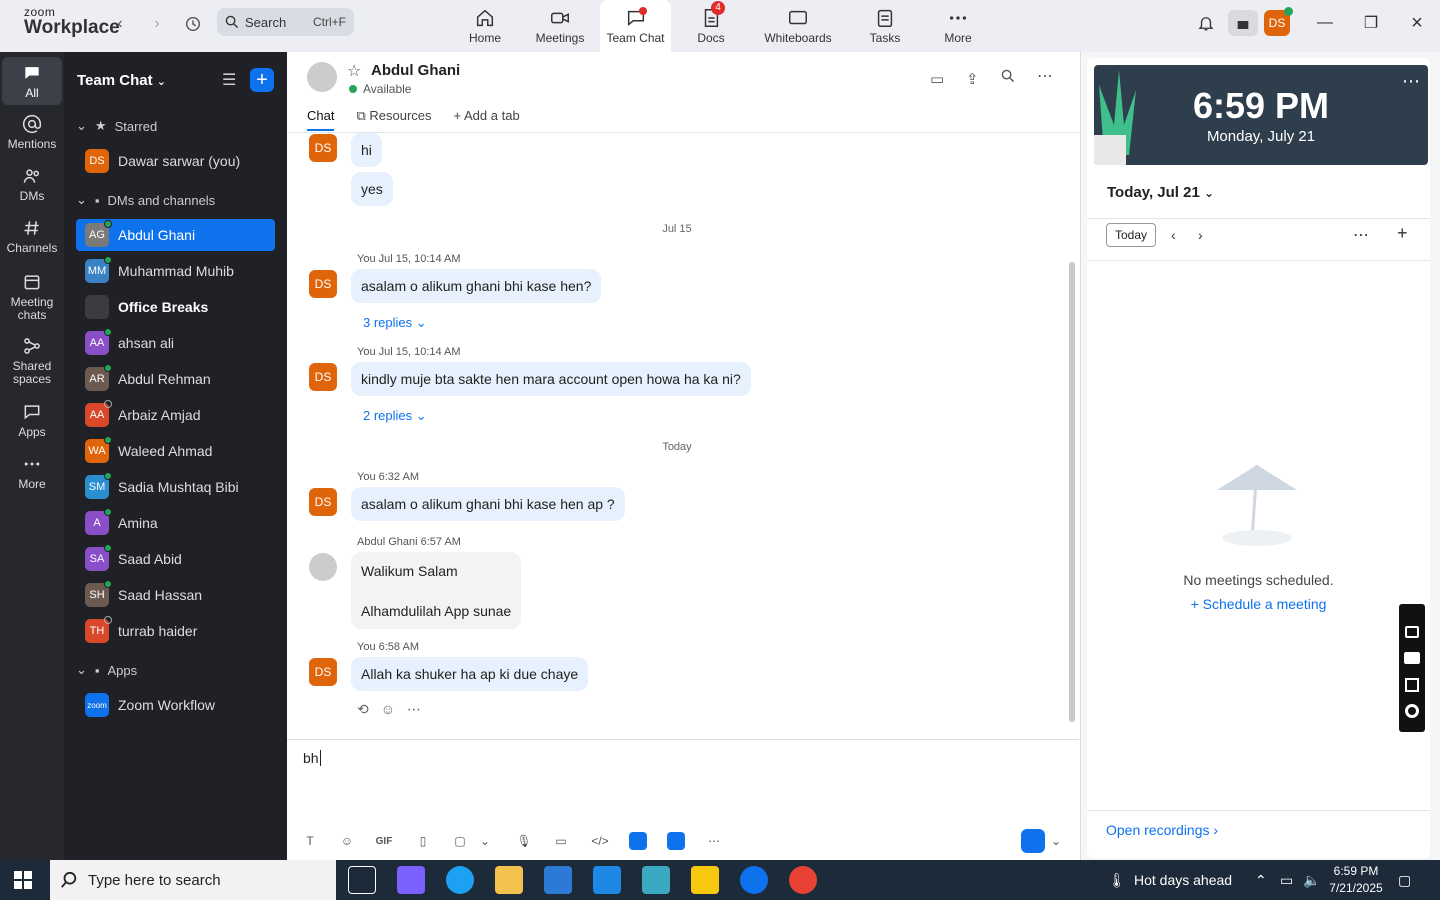 The image size is (1440, 900). Describe the element at coordinates (1183, 880) in the screenshot. I see `weather-text: Hot days ahead` at that location.